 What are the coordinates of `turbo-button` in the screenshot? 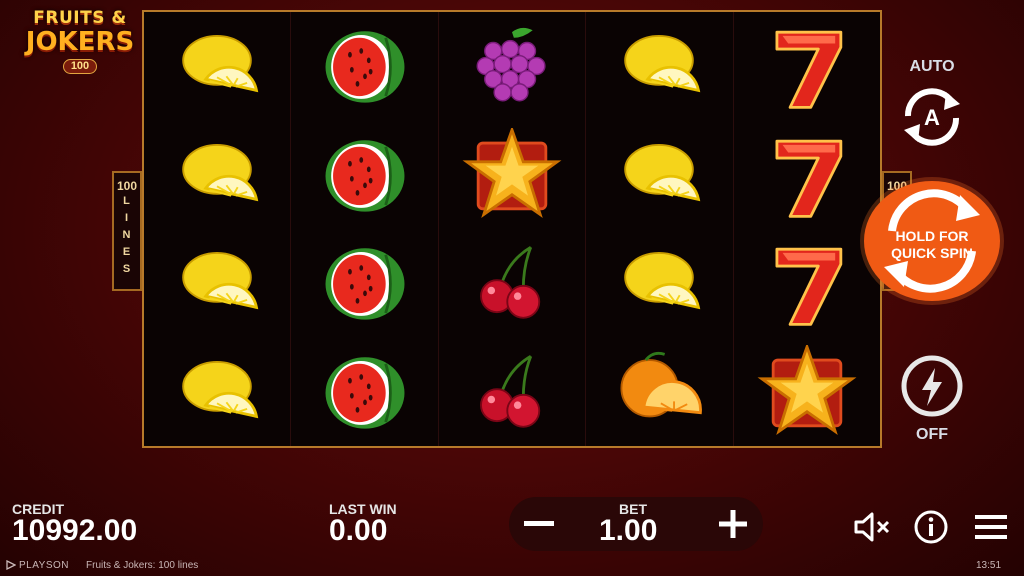 It's located at (932, 386).